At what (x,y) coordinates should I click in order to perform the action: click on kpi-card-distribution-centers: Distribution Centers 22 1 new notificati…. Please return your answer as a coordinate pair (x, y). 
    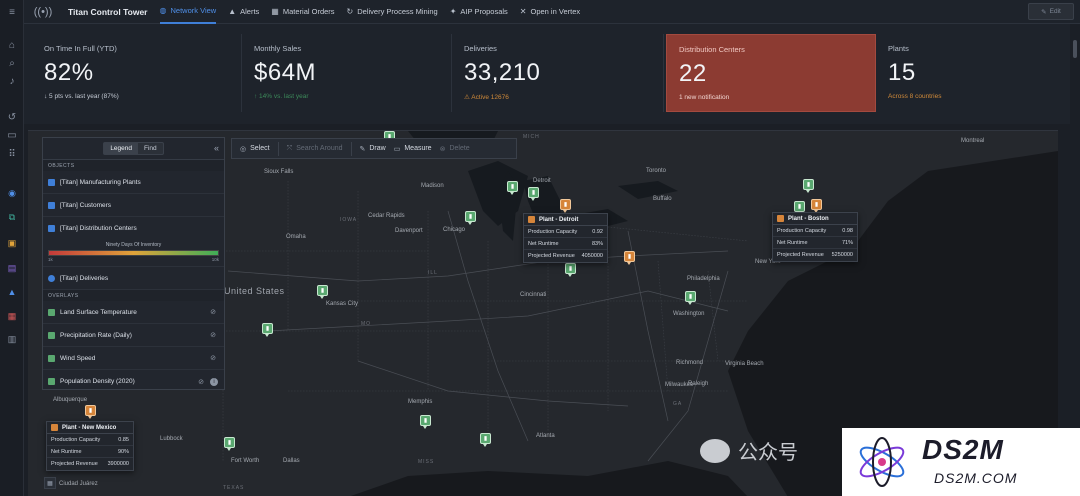
    Looking at the image, I should click on (771, 73).